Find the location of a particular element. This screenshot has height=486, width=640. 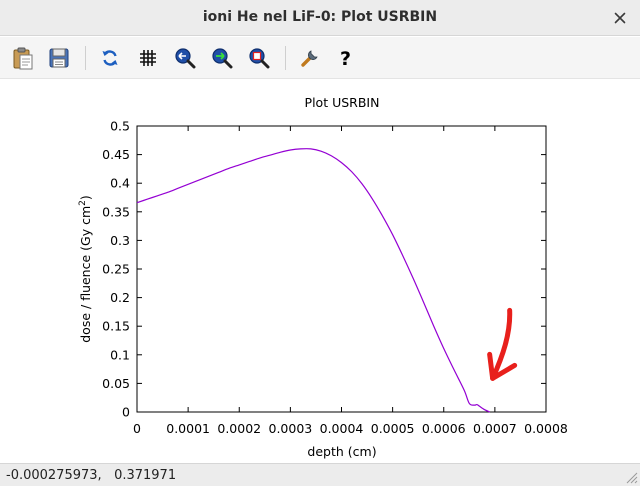

y-tick-labels: 0 0.05 0.1 0.15 0.2 0.25 0.3 0.35 0.4 0.45 0.5 is located at coordinates (116, 269).